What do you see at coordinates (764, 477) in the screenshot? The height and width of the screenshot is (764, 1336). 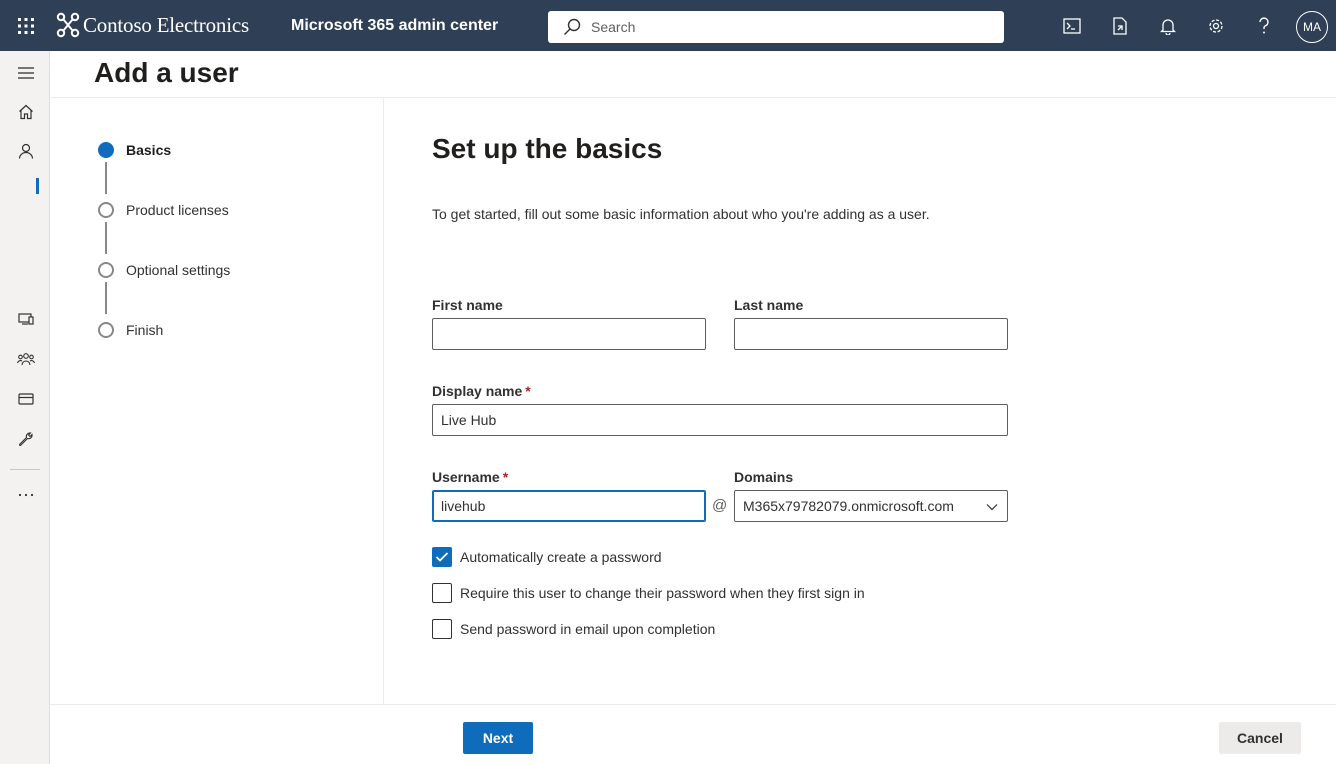 I see `domains-label: Domains` at bounding box center [764, 477].